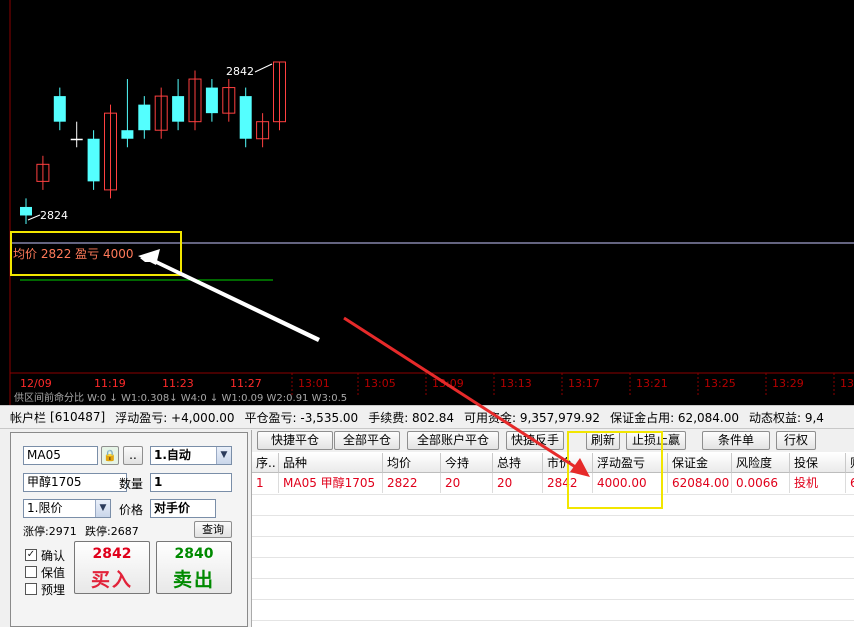  What do you see at coordinates (213, 529) in the screenshot?
I see `query-button: 查询` at bounding box center [213, 529].